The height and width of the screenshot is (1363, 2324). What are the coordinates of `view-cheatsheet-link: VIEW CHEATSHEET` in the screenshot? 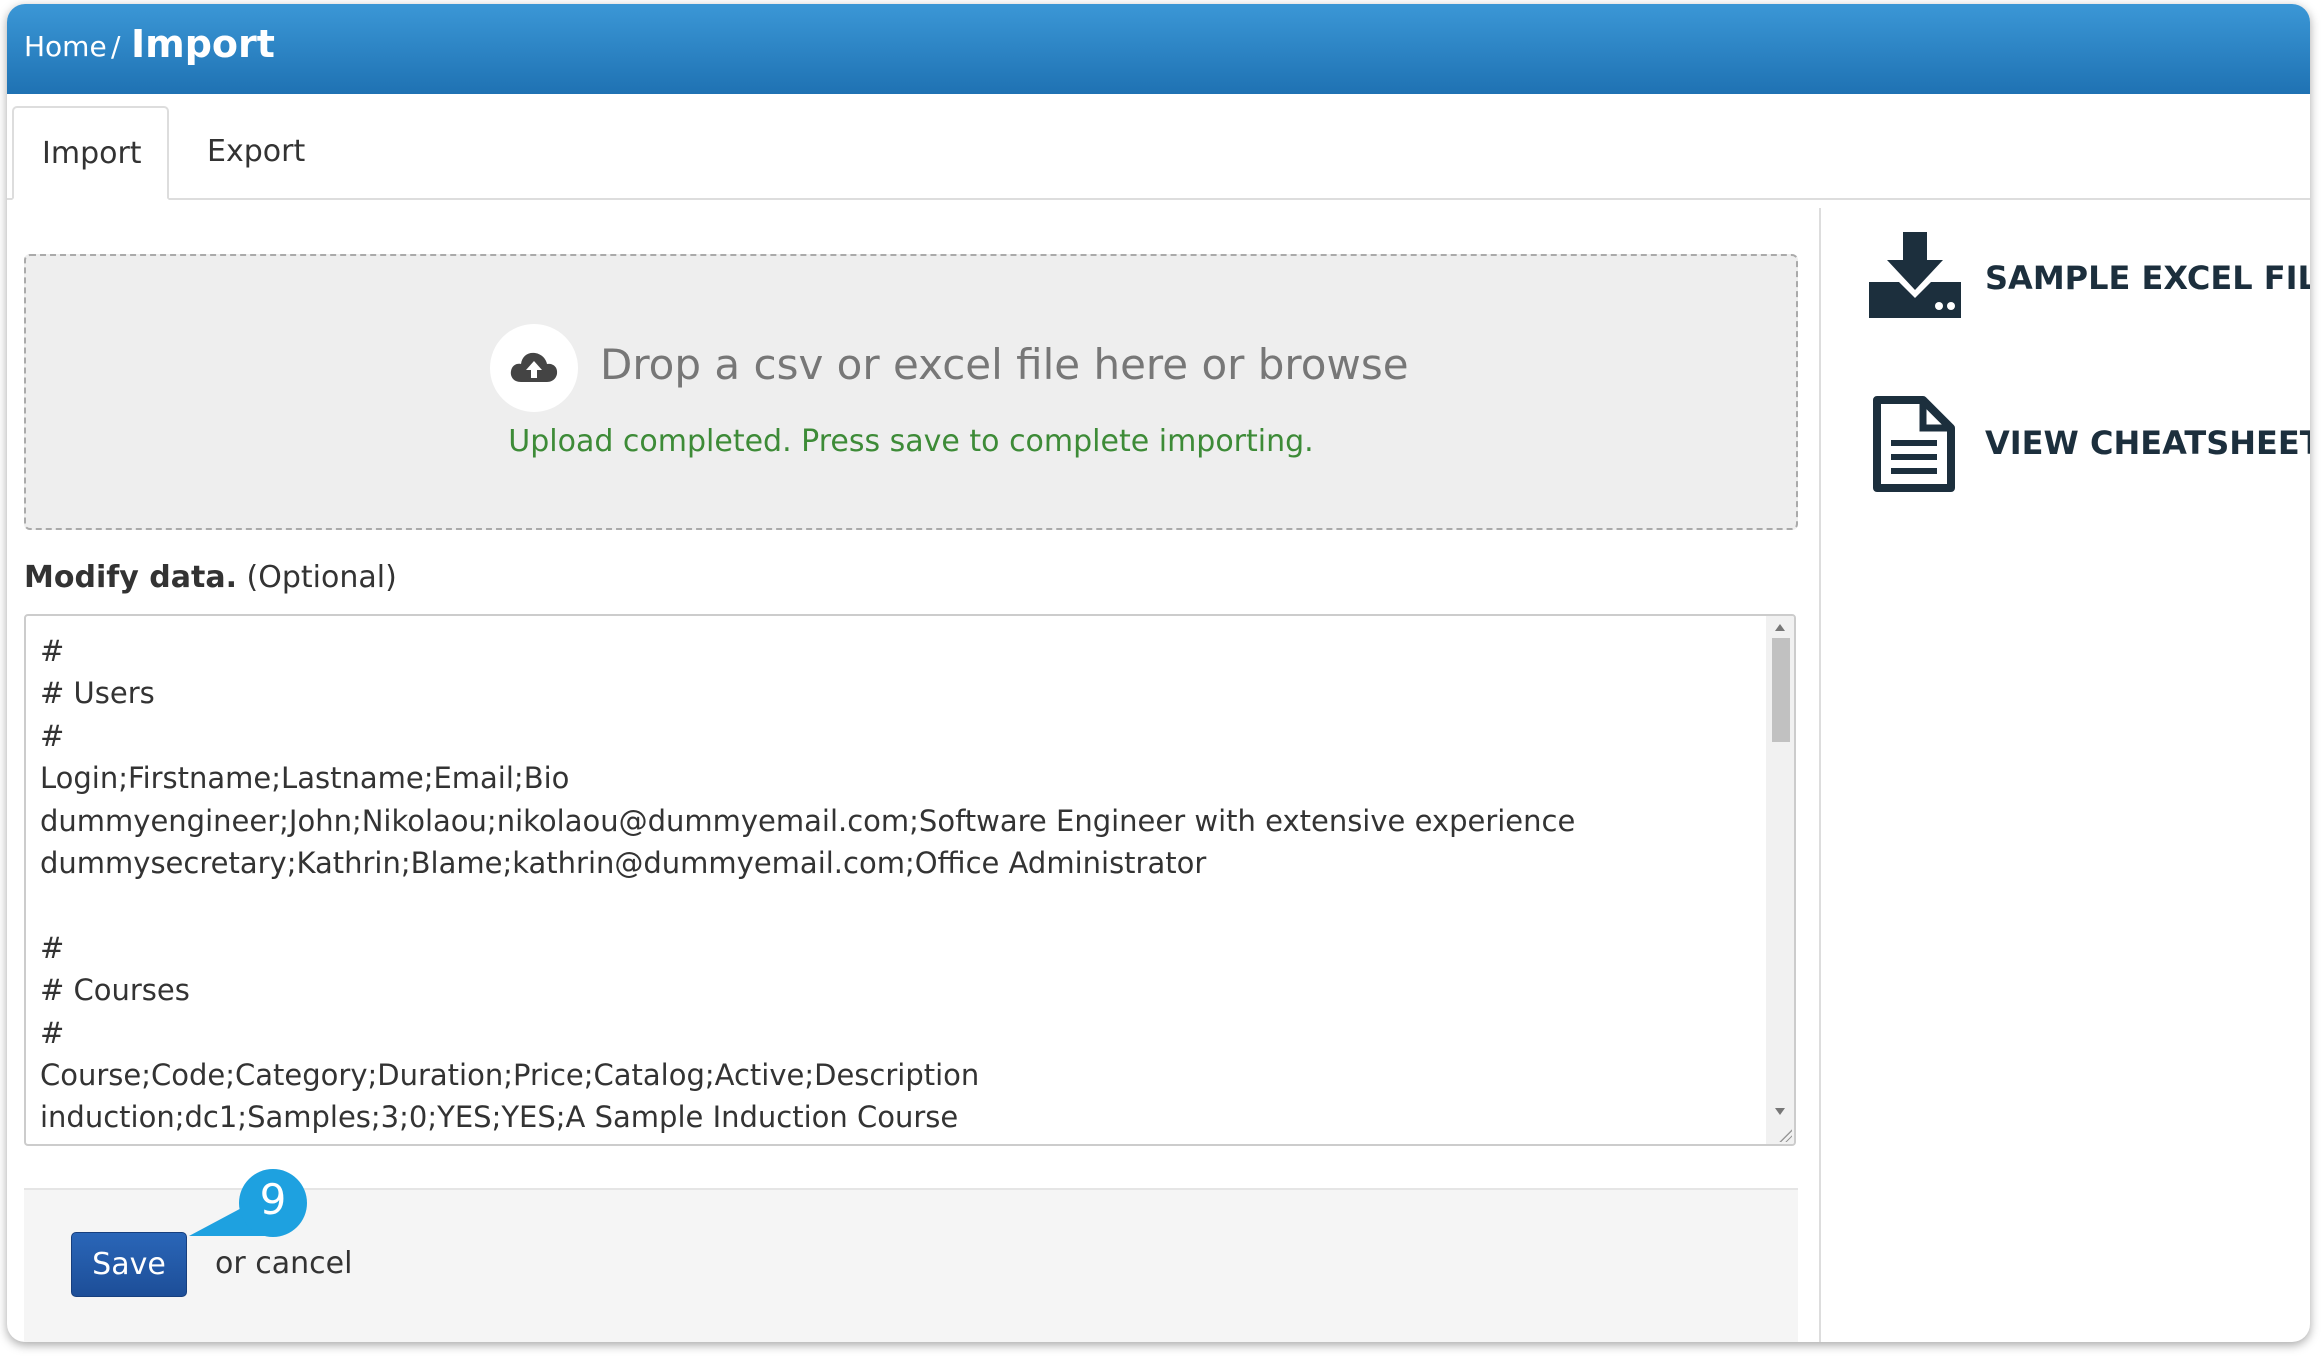 It's located at (2147, 443).